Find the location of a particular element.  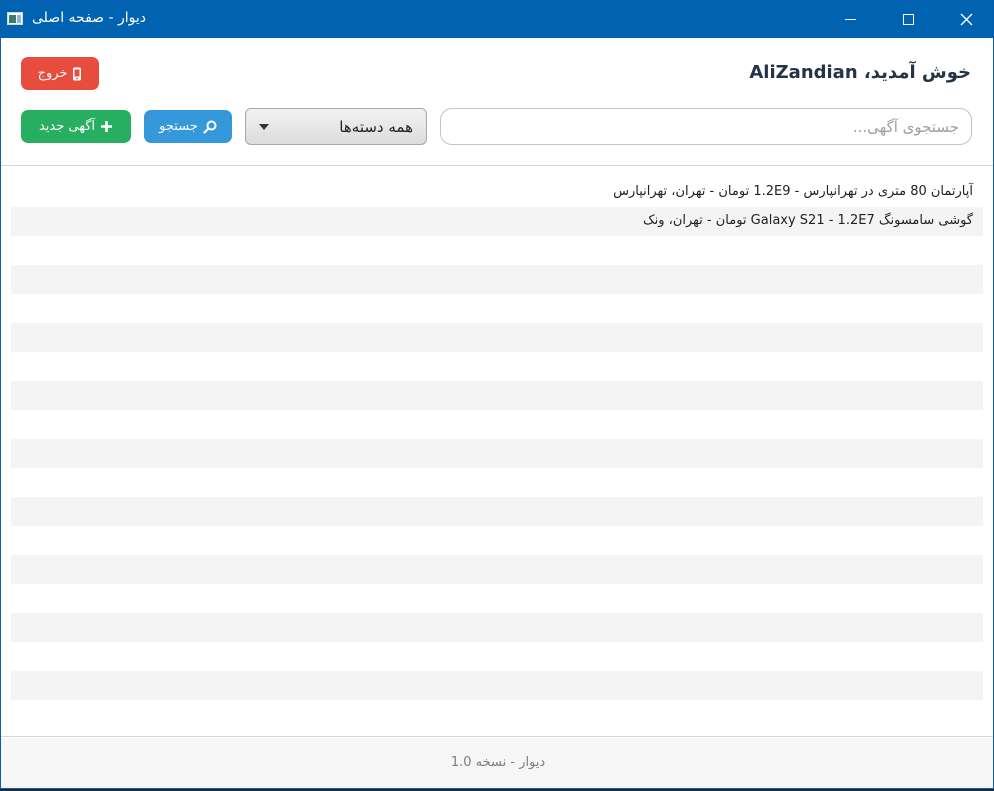

minimize-button is located at coordinates (850, 19).